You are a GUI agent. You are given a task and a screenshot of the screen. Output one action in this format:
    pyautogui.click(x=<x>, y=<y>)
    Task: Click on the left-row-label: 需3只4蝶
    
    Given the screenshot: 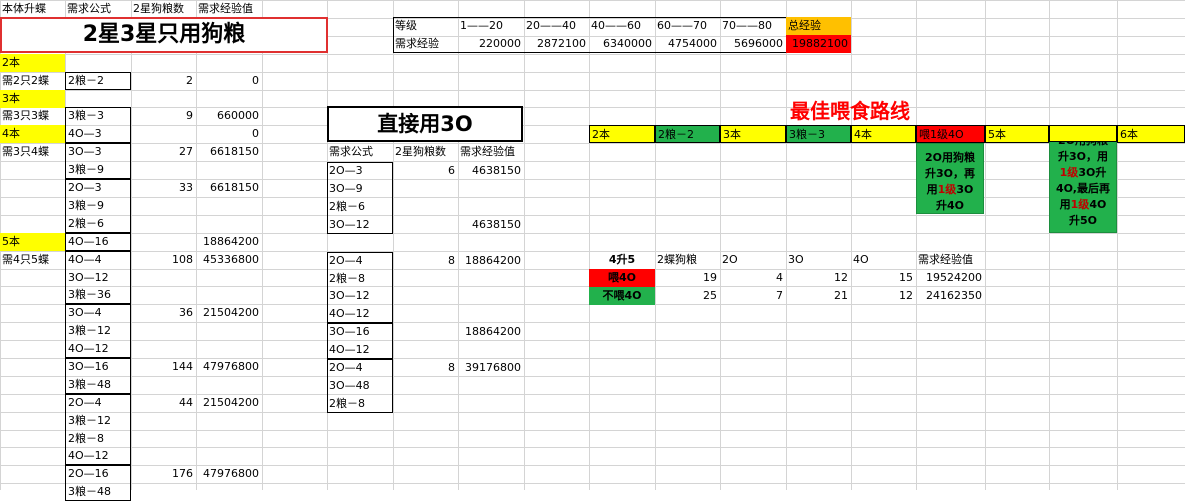 What is the action you would take?
    pyautogui.click(x=32, y=152)
    